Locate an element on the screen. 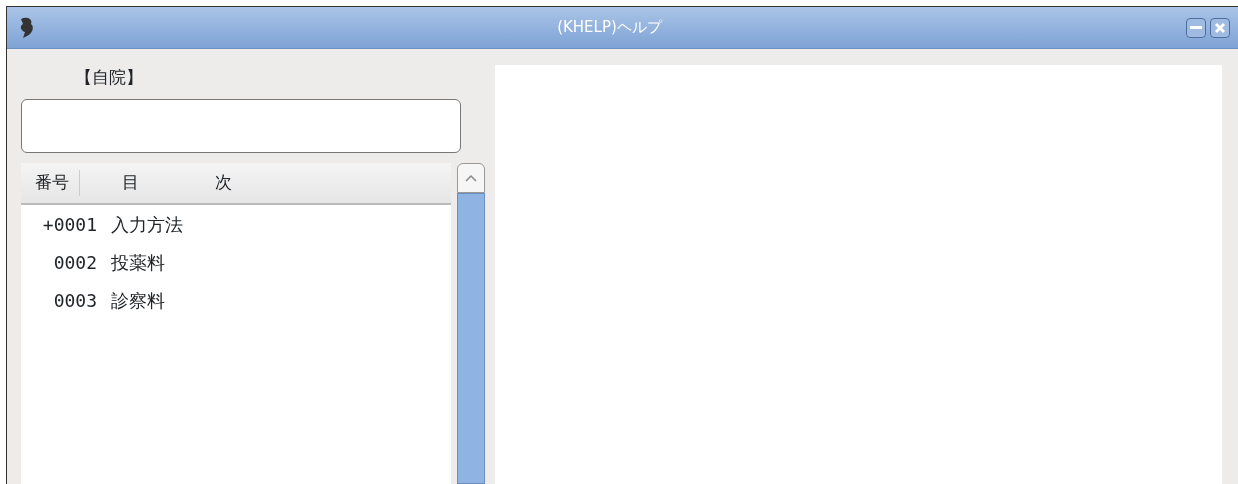 The height and width of the screenshot is (484, 1238). close-button is located at coordinates (1220, 27).